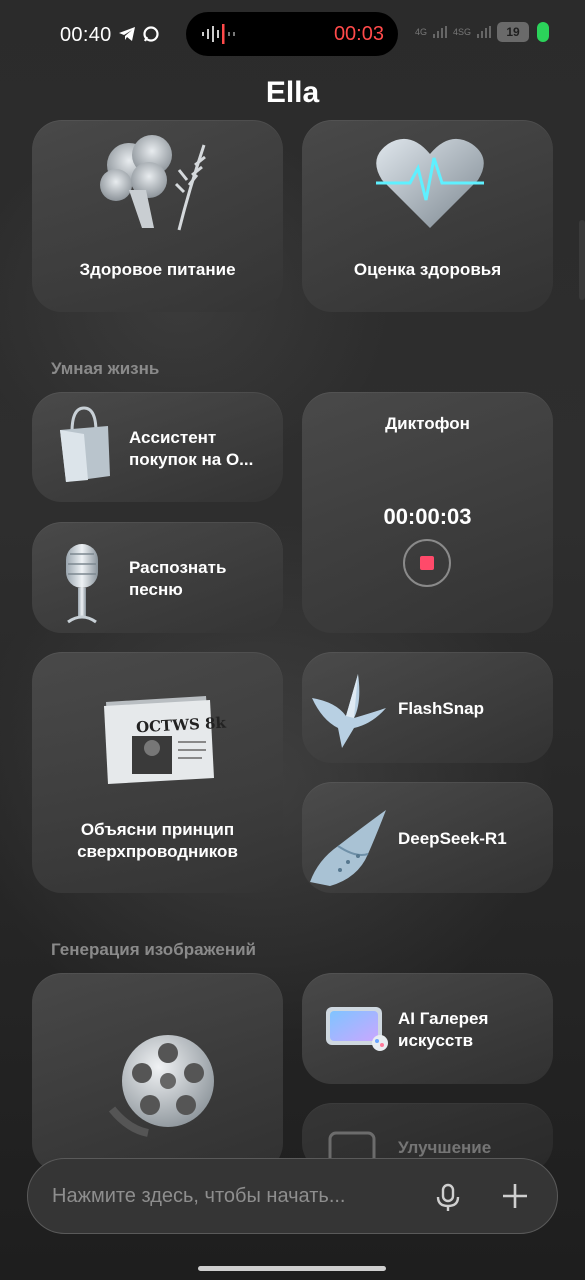 This screenshot has height=1280, width=585. I want to click on voice-input-icon, so click(448, 1198).